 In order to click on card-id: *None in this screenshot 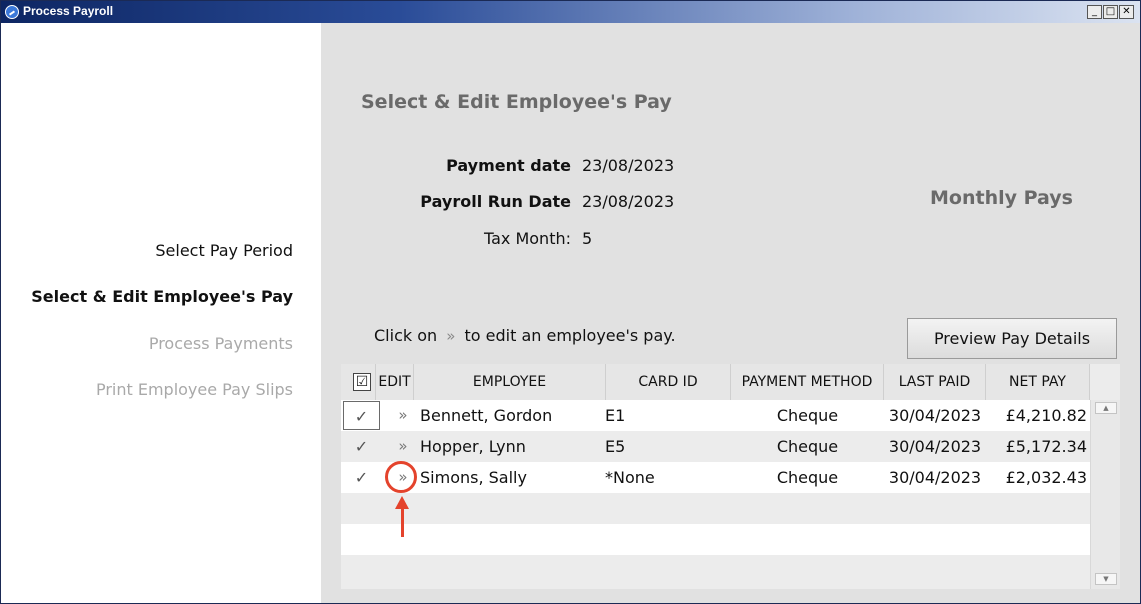, I will do `click(630, 477)`.